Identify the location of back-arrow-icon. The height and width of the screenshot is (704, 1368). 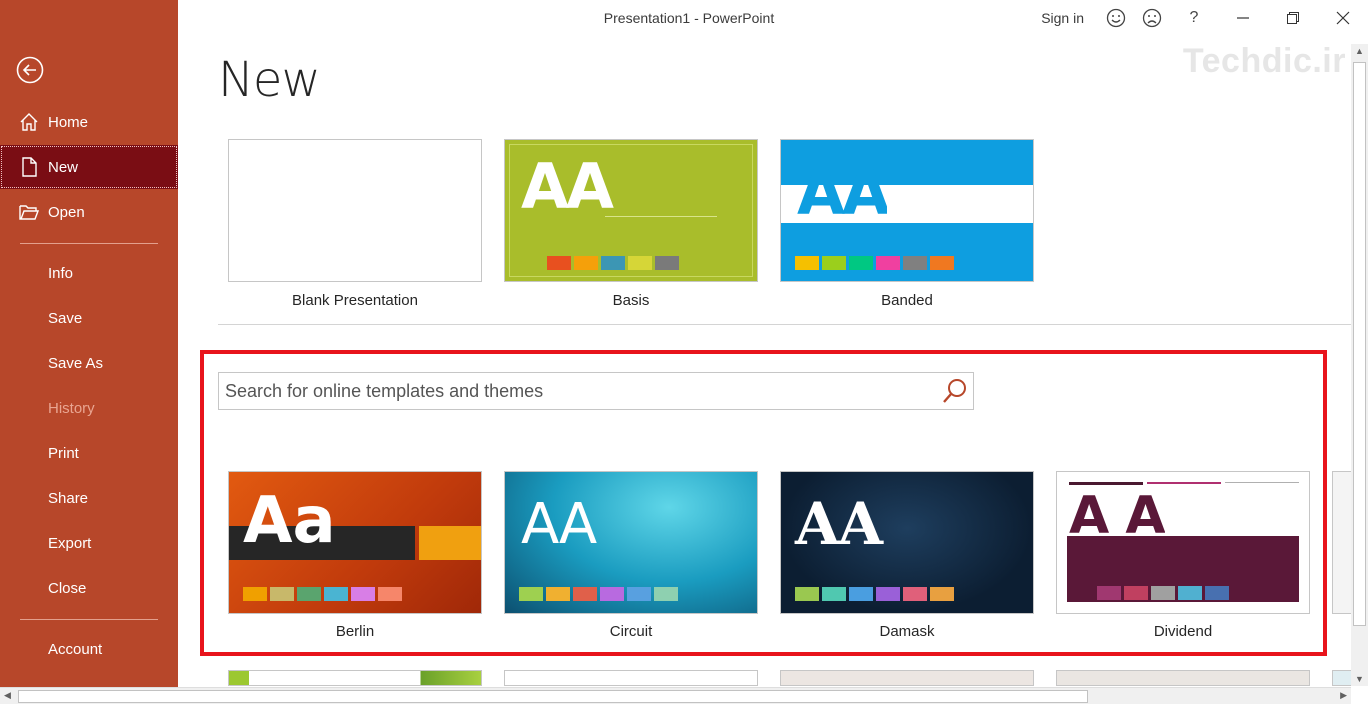
(30, 70).